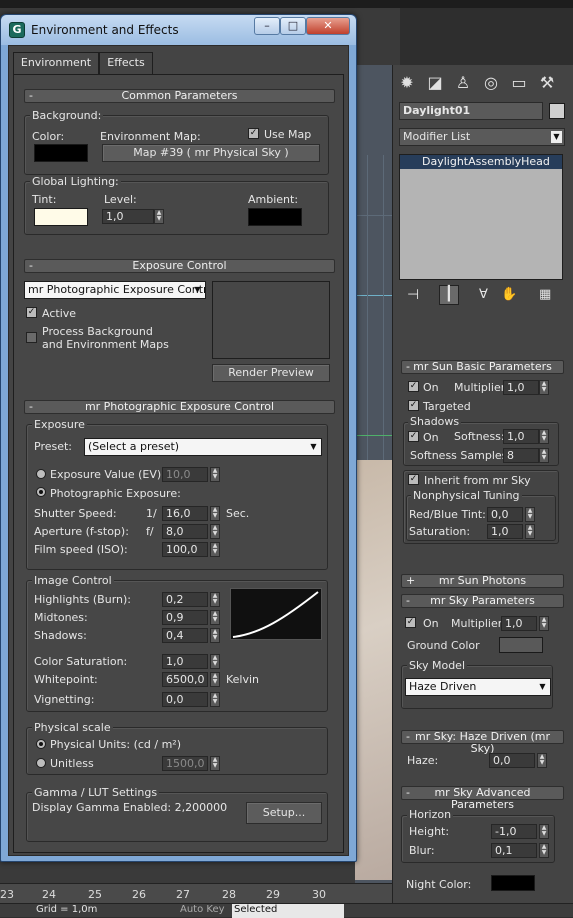 The image size is (573, 918). What do you see at coordinates (514, 850) in the screenshot?
I see `blur-field: 0,1` at bounding box center [514, 850].